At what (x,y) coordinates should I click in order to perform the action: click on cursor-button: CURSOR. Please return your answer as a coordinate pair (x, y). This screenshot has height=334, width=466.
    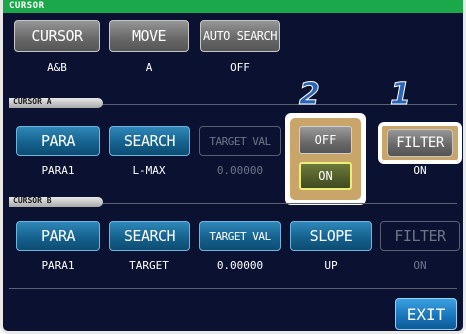
    Looking at the image, I should click on (57, 36).